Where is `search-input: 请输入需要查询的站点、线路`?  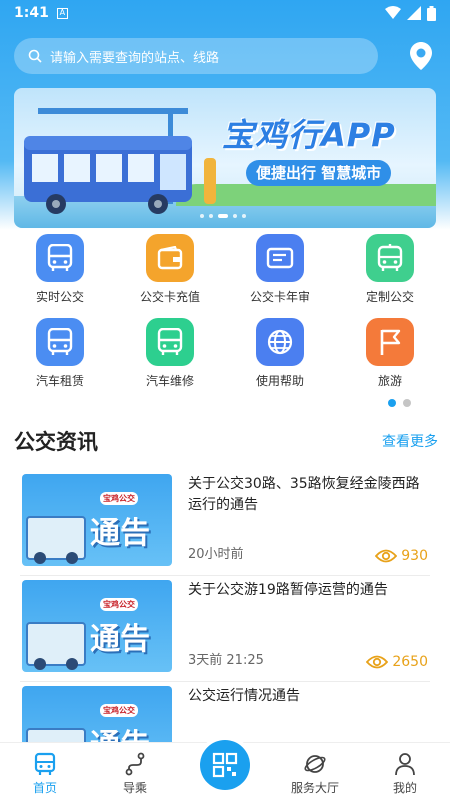 search-input: 请输入需要查询的站点、线路 is located at coordinates (196, 56).